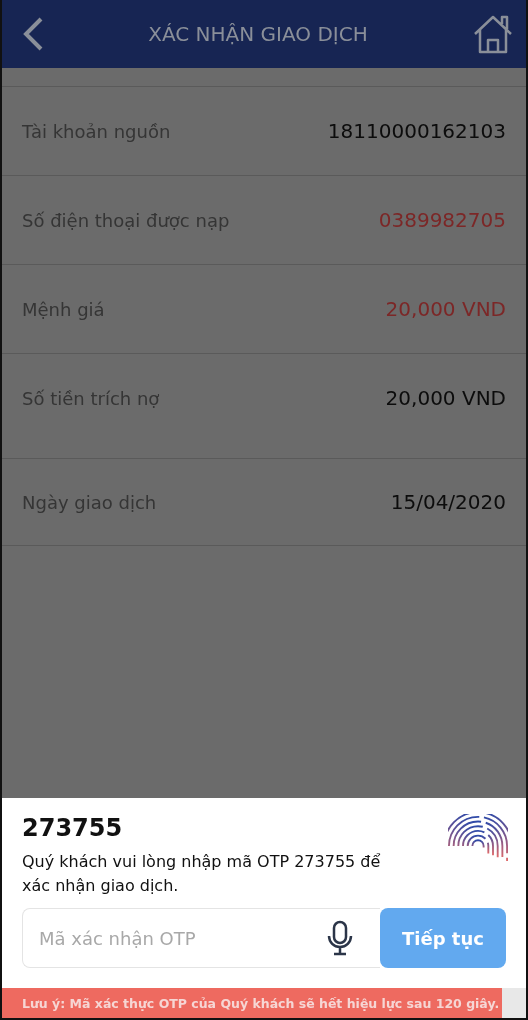  What do you see at coordinates (442, 220) in the screenshot?
I see `field-value: 0389982705` at bounding box center [442, 220].